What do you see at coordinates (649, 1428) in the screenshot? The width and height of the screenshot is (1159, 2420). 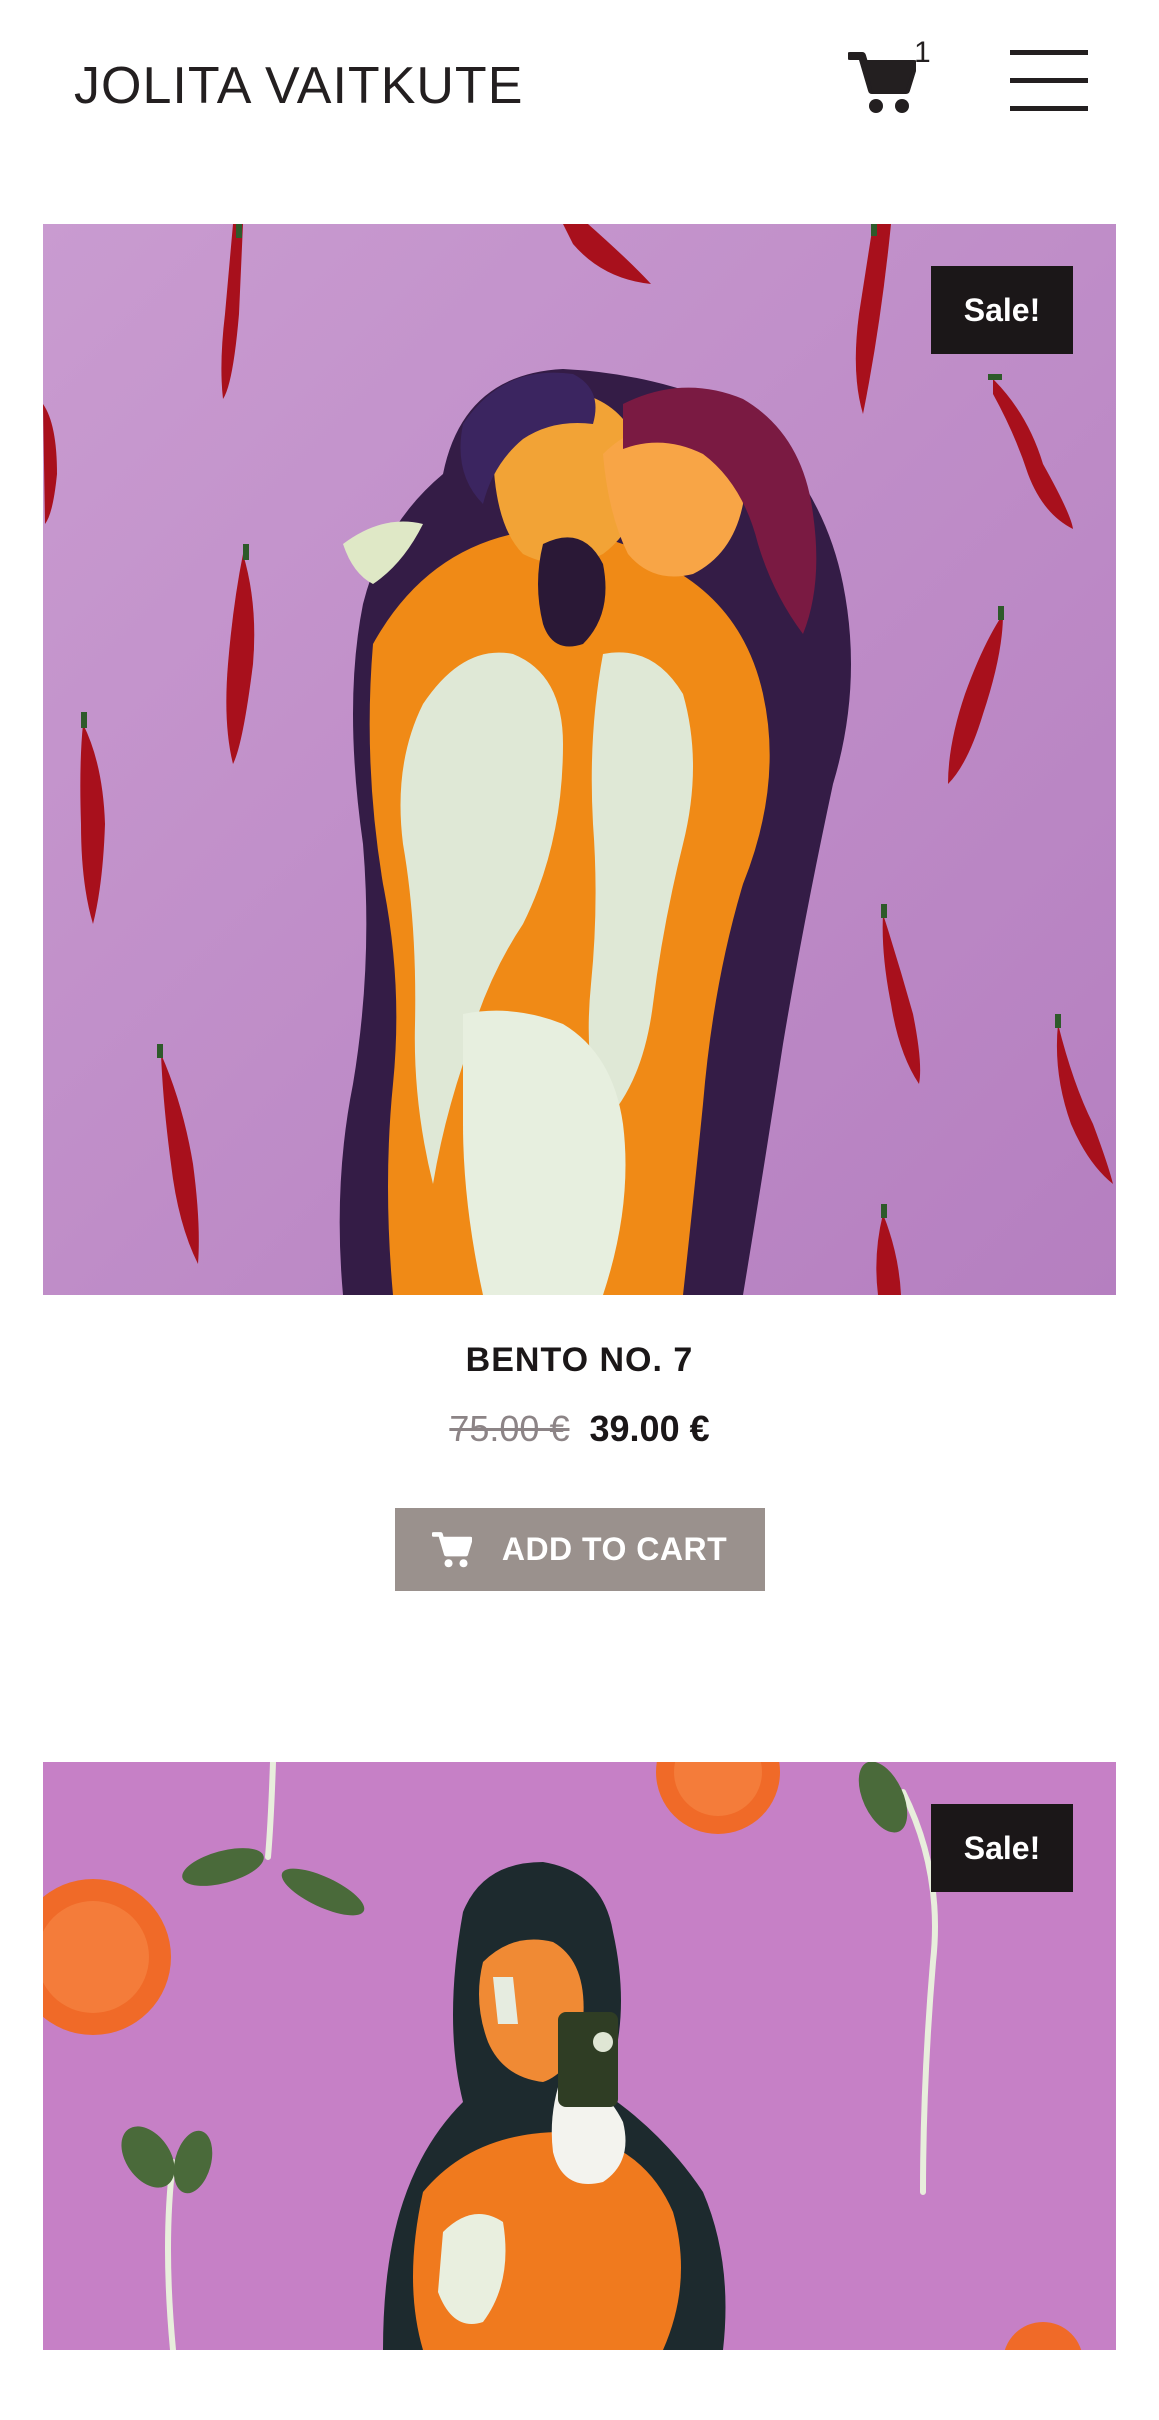 I see `sale-price: 39.00 €` at bounding box center [649, 1428].